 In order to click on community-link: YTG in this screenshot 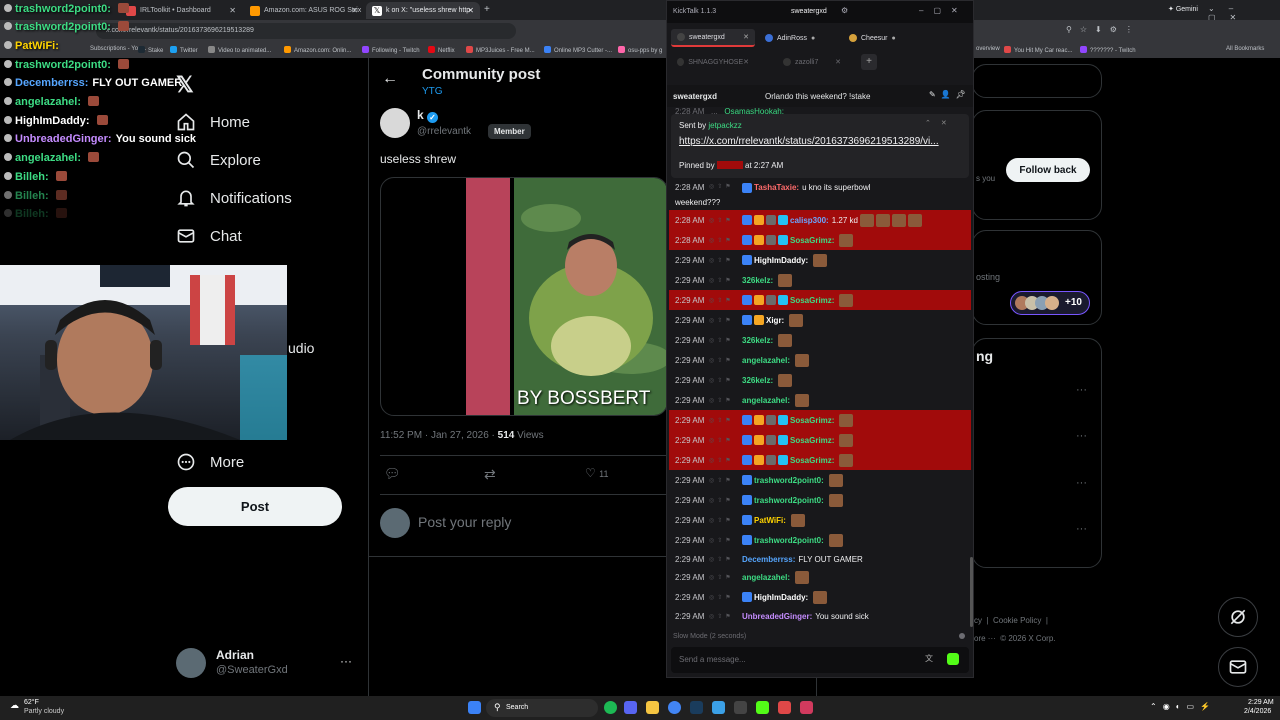, I will do `click(432, 91)`.